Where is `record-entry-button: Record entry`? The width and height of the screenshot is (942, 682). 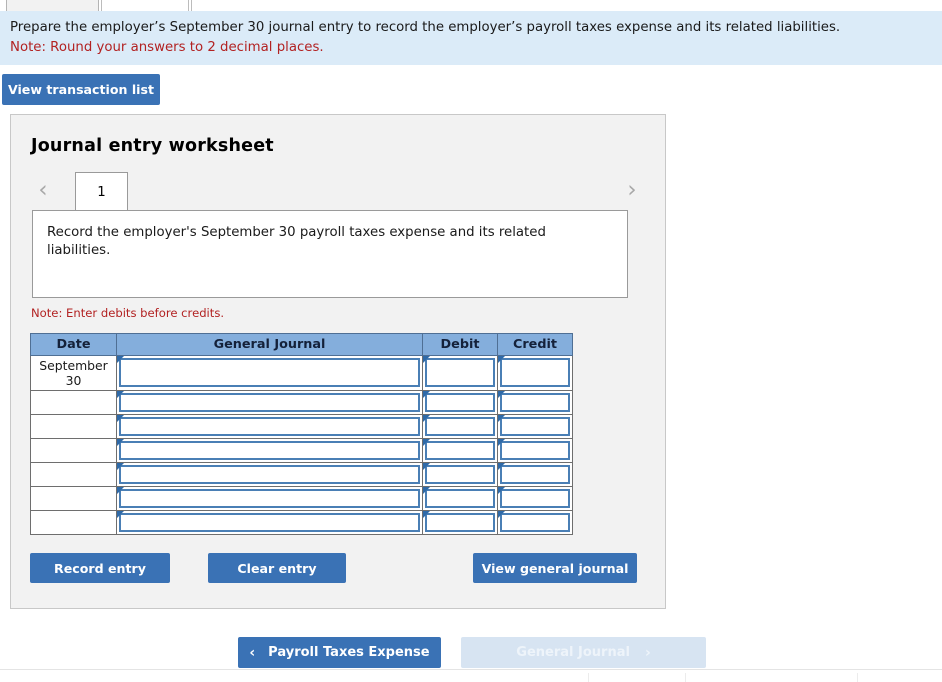
record-entry-button: Record entry is located at coordinates (100, 568).